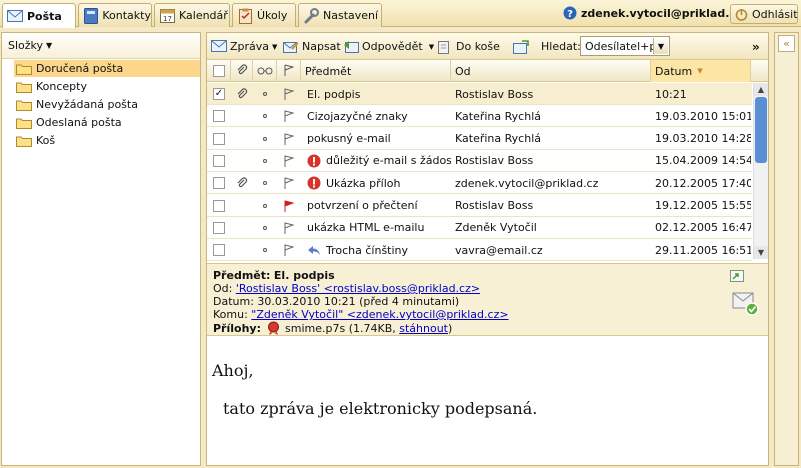  I want to click on message-menu-button: Zpráva ▼, so click(244, 46).